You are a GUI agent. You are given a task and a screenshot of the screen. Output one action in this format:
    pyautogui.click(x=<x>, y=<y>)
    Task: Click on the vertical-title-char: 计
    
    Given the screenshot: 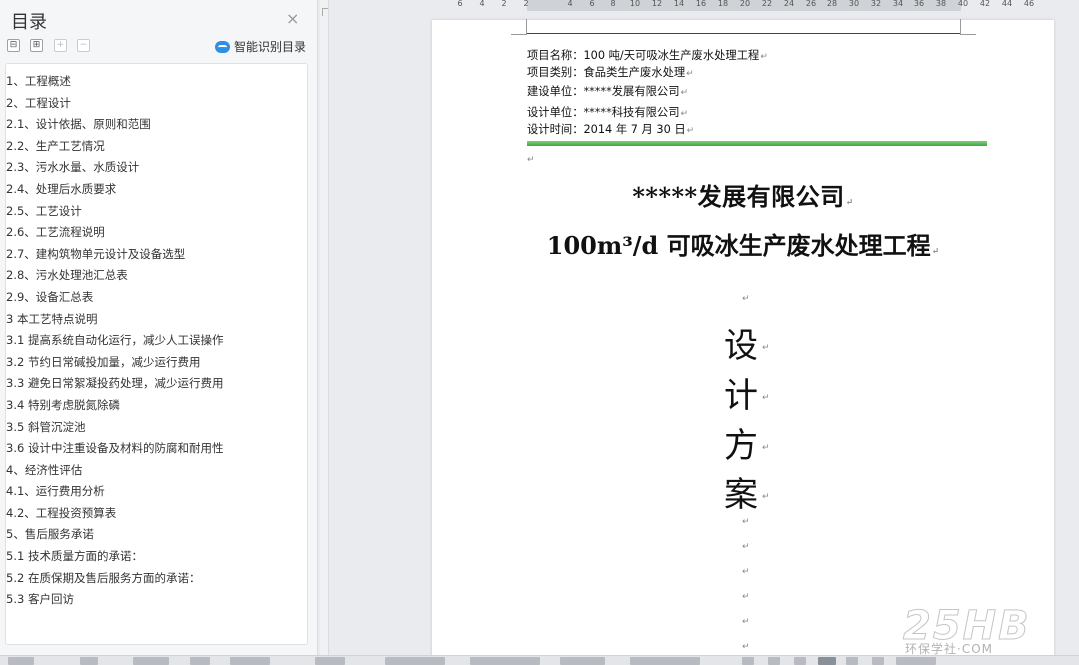 What is the action you would take?
    pyautogui.click(x=741, y=396)
    